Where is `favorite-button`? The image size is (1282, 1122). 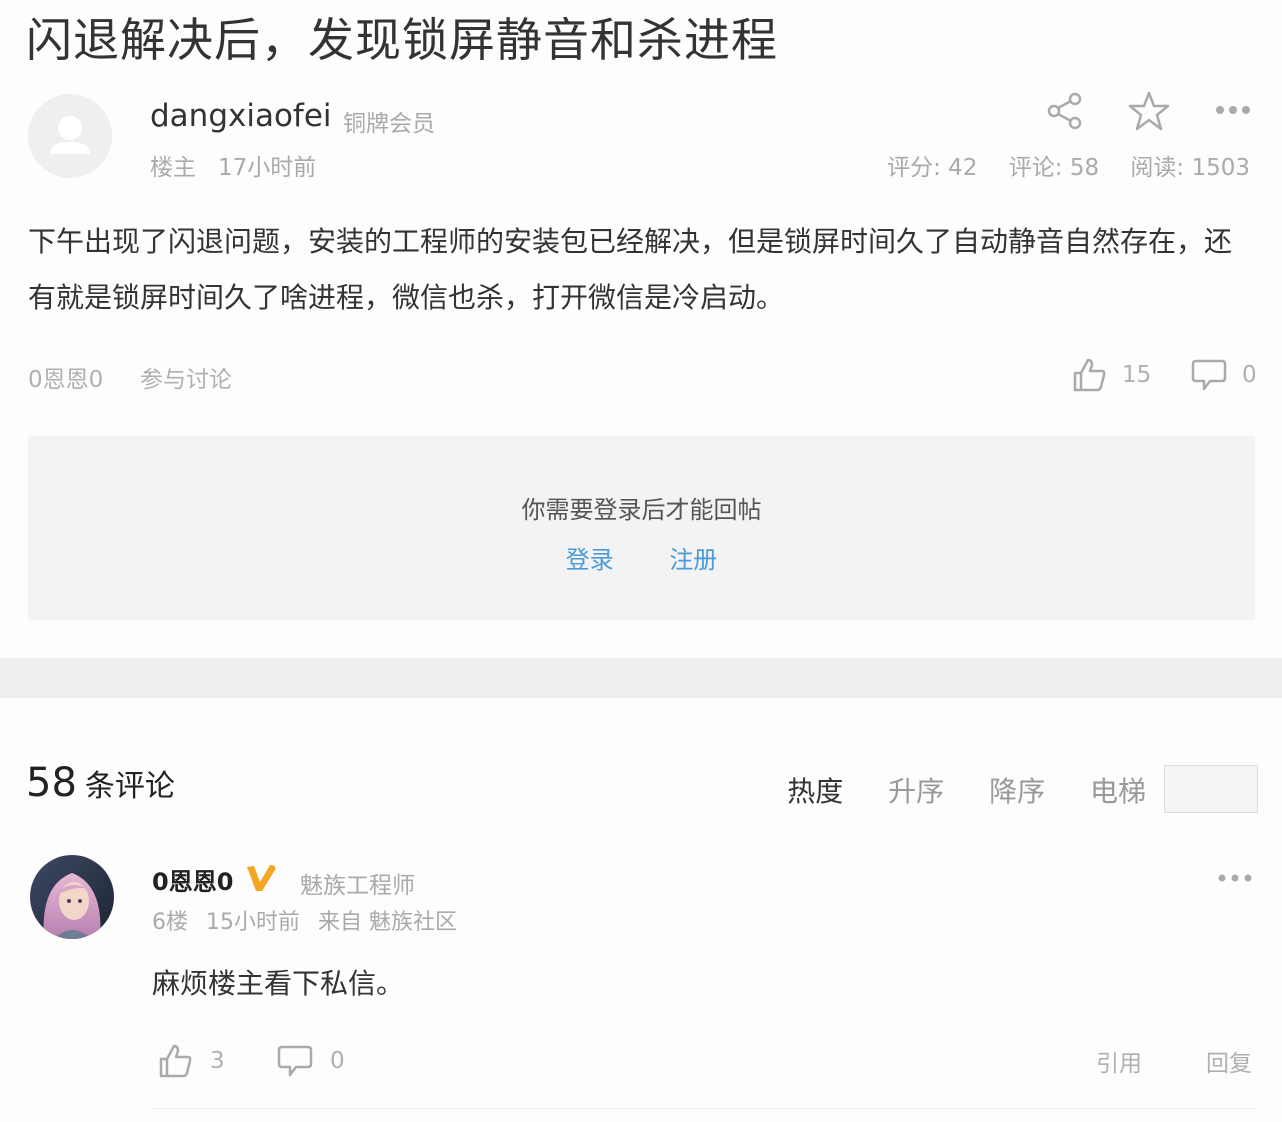
favorite-button is located at coordinates (1149, 113).